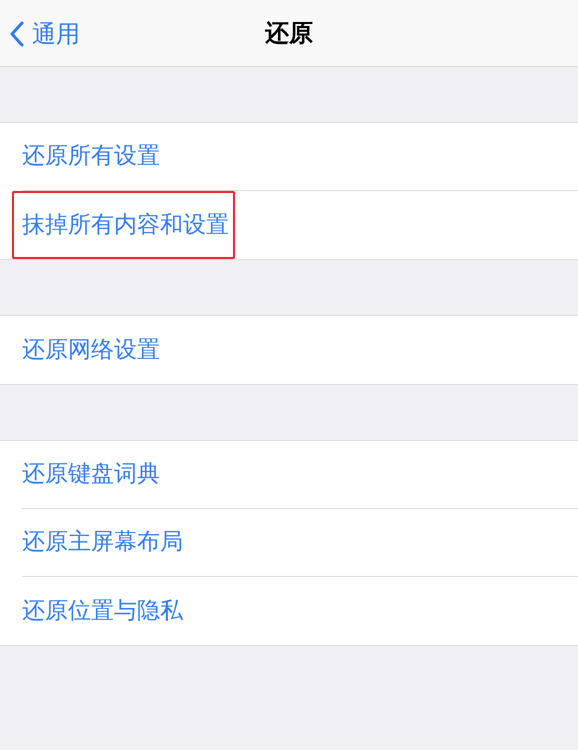 The height and width of the screenshot is (750, 578). What do you see at coordinates (102, 611) in the screenshot?
I see `settings-item: 还原位置与隐私` at bounding box center [102, 611].